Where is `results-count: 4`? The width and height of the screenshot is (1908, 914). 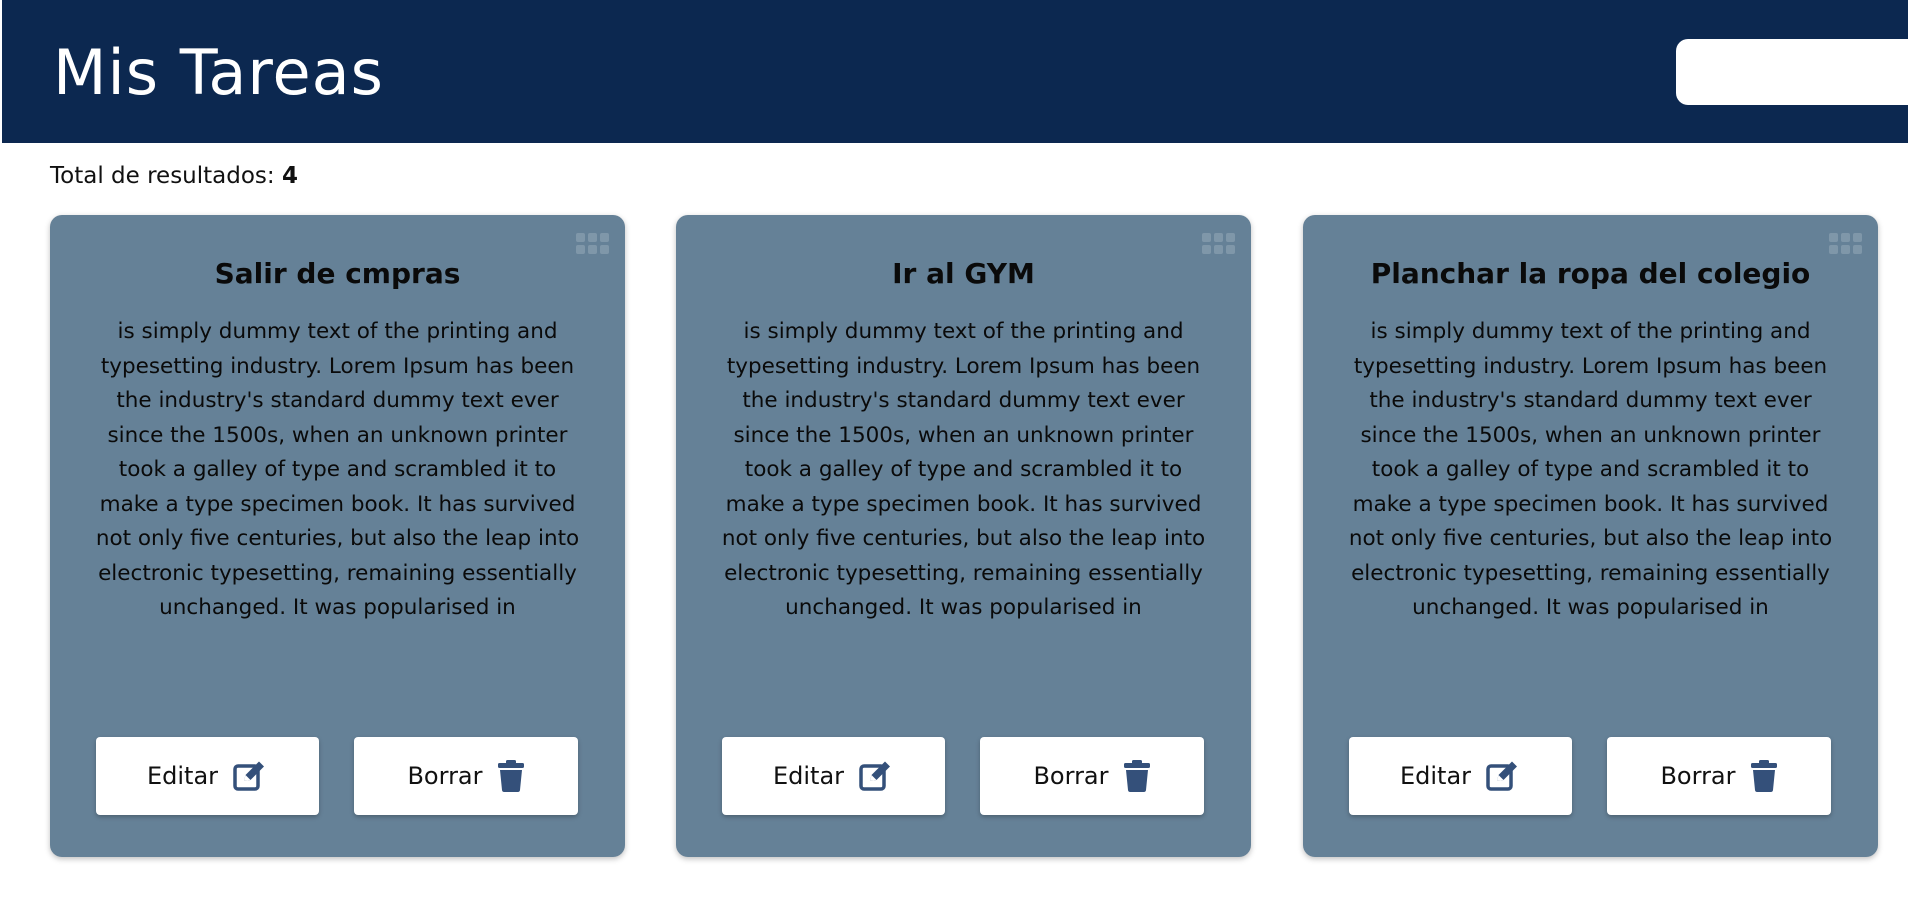
results-count: 4 is located at coordinates (289, 176).